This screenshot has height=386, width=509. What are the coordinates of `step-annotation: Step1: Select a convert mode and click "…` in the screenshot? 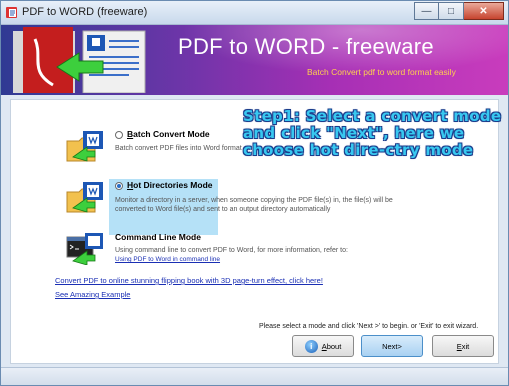 It's located at (372, 133).